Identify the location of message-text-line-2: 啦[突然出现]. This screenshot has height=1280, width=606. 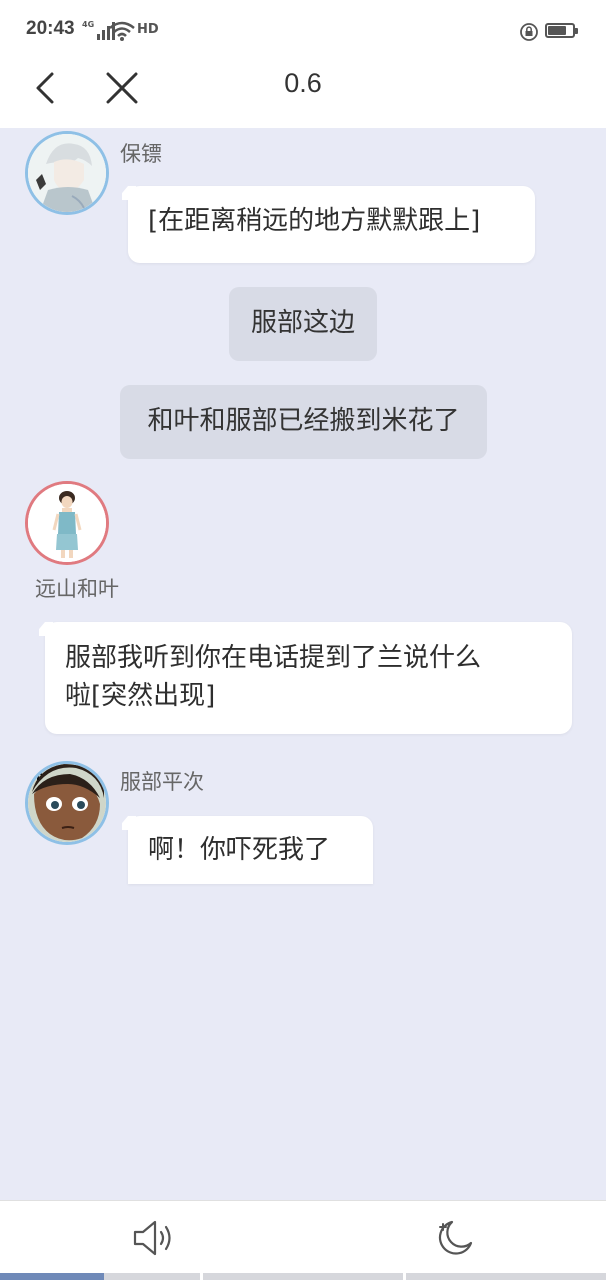
(140, 696).